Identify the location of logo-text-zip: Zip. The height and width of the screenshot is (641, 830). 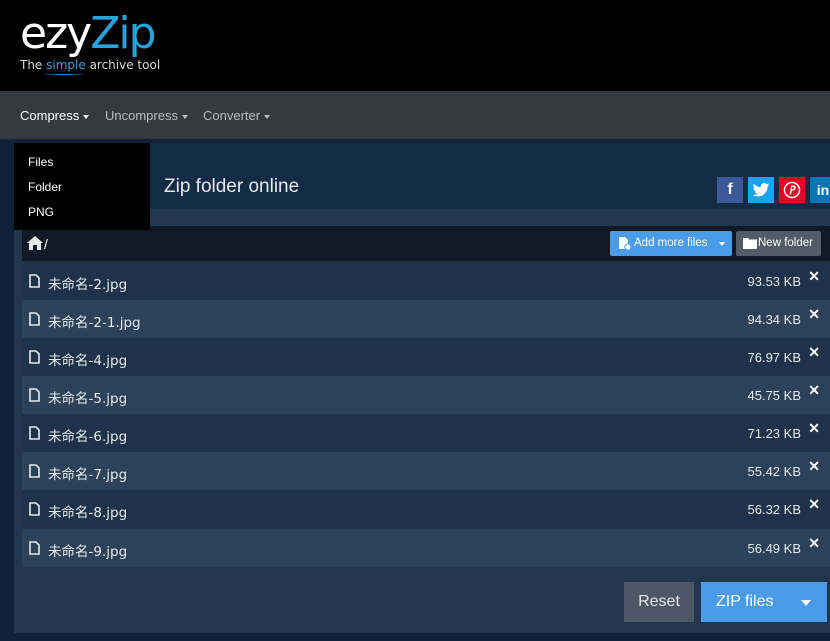
(123, 33).